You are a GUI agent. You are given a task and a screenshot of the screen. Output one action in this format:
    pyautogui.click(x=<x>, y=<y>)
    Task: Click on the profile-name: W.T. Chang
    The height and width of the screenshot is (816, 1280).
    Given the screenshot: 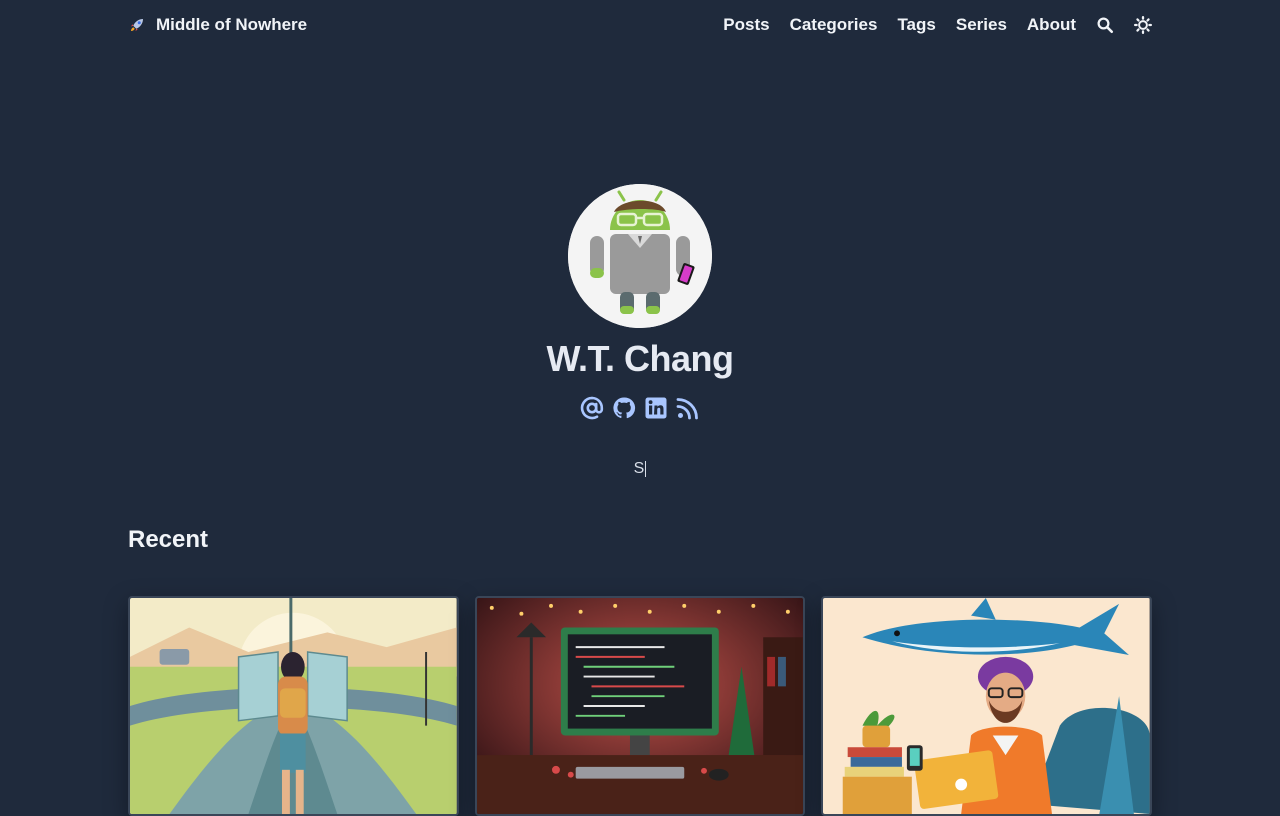 What is the action you would take?
    pyautogui.click(x=640, y=358)
    